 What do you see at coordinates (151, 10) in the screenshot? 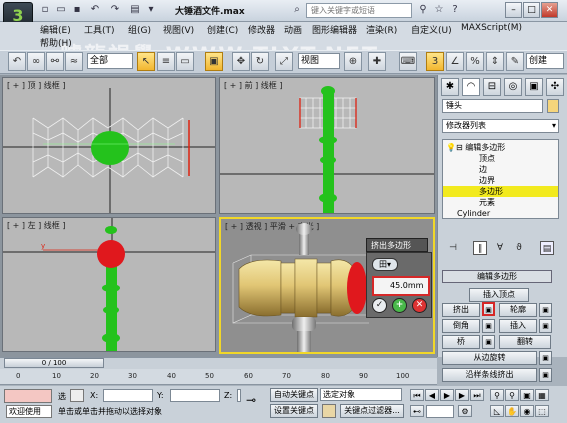
I see `quick-access-dropdown-icon: ▾` at bounding box center [151, 10].